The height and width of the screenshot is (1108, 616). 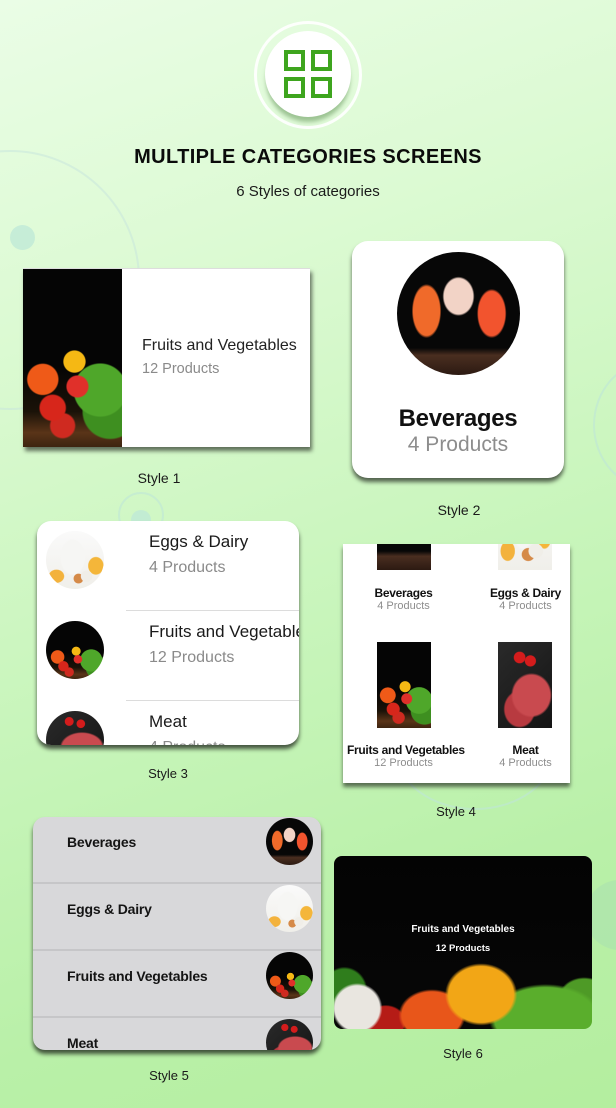 What do you see at coordinates (308, 157) in the screenshot?
I see `page-title: MULTIPLE CATEGORIES SCREENS` at bounding box center [308, 157].